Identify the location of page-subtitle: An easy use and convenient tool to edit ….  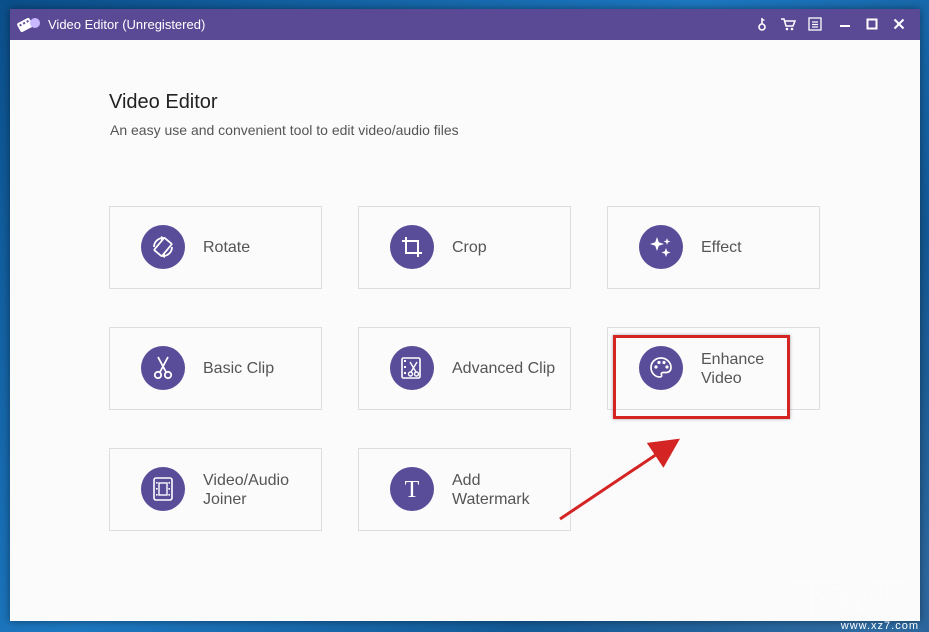
(284, 130).